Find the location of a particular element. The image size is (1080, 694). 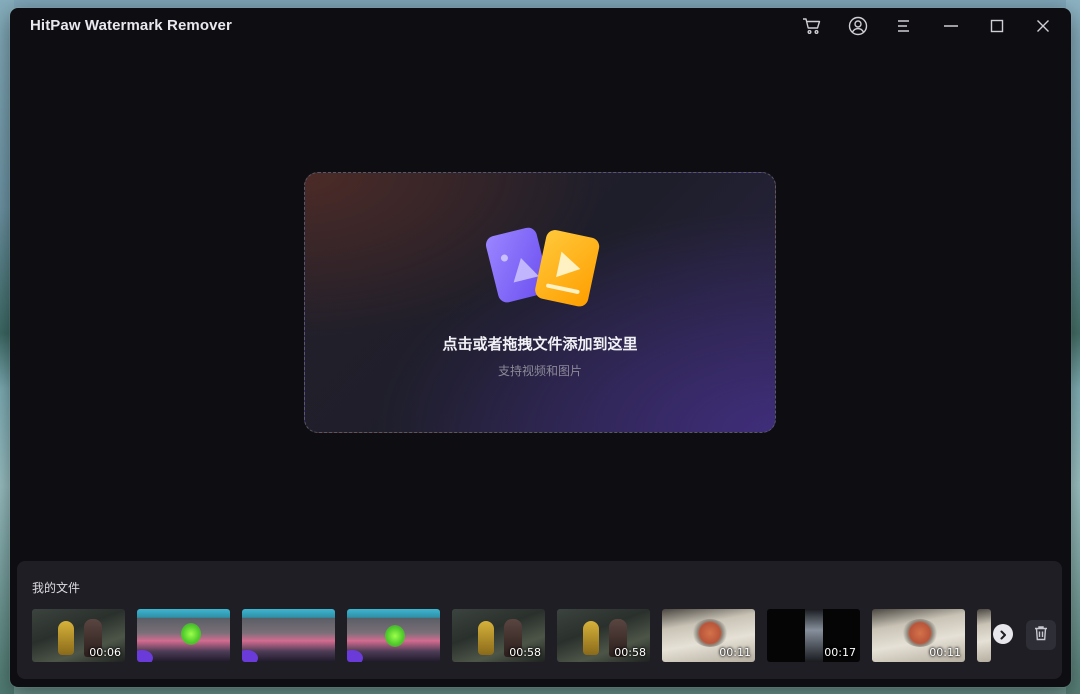

delete-files-button is located at coordinates (1041, 635).